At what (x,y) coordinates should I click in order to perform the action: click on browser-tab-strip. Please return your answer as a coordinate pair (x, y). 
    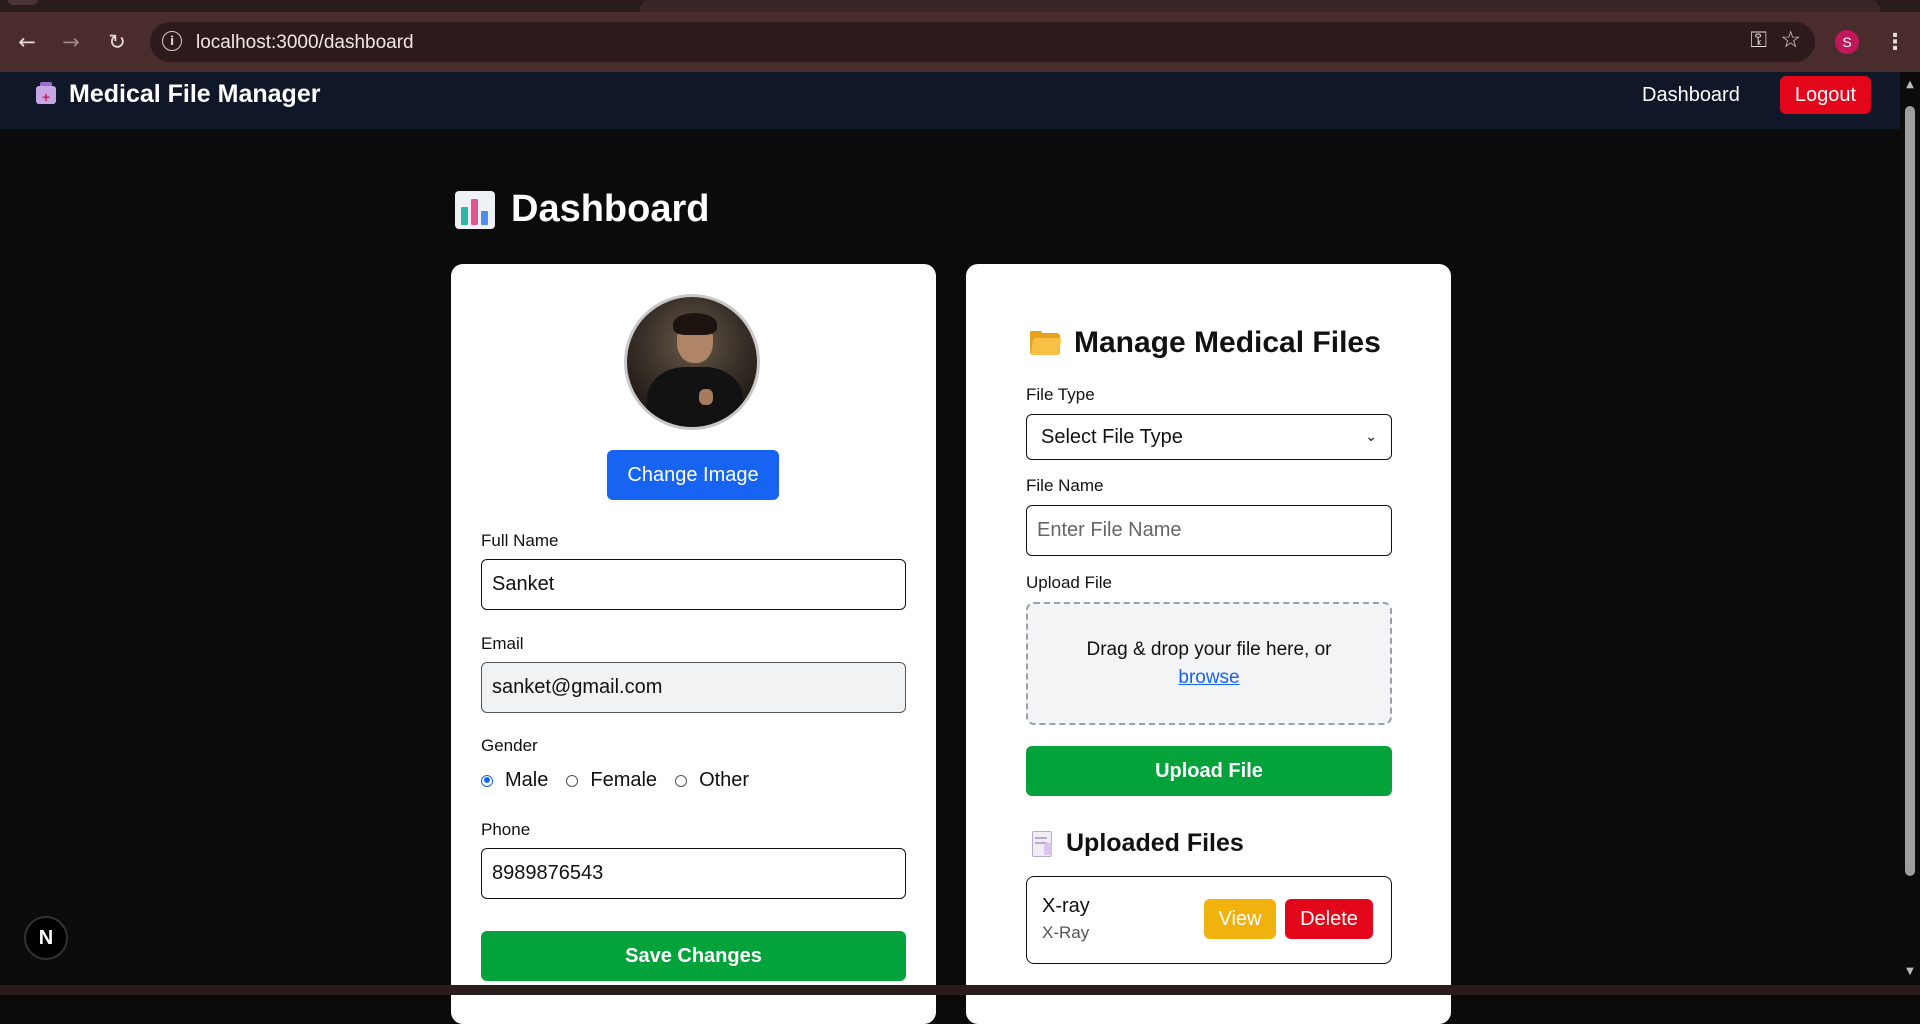
    Looking at the image, I should click on (960, 6).